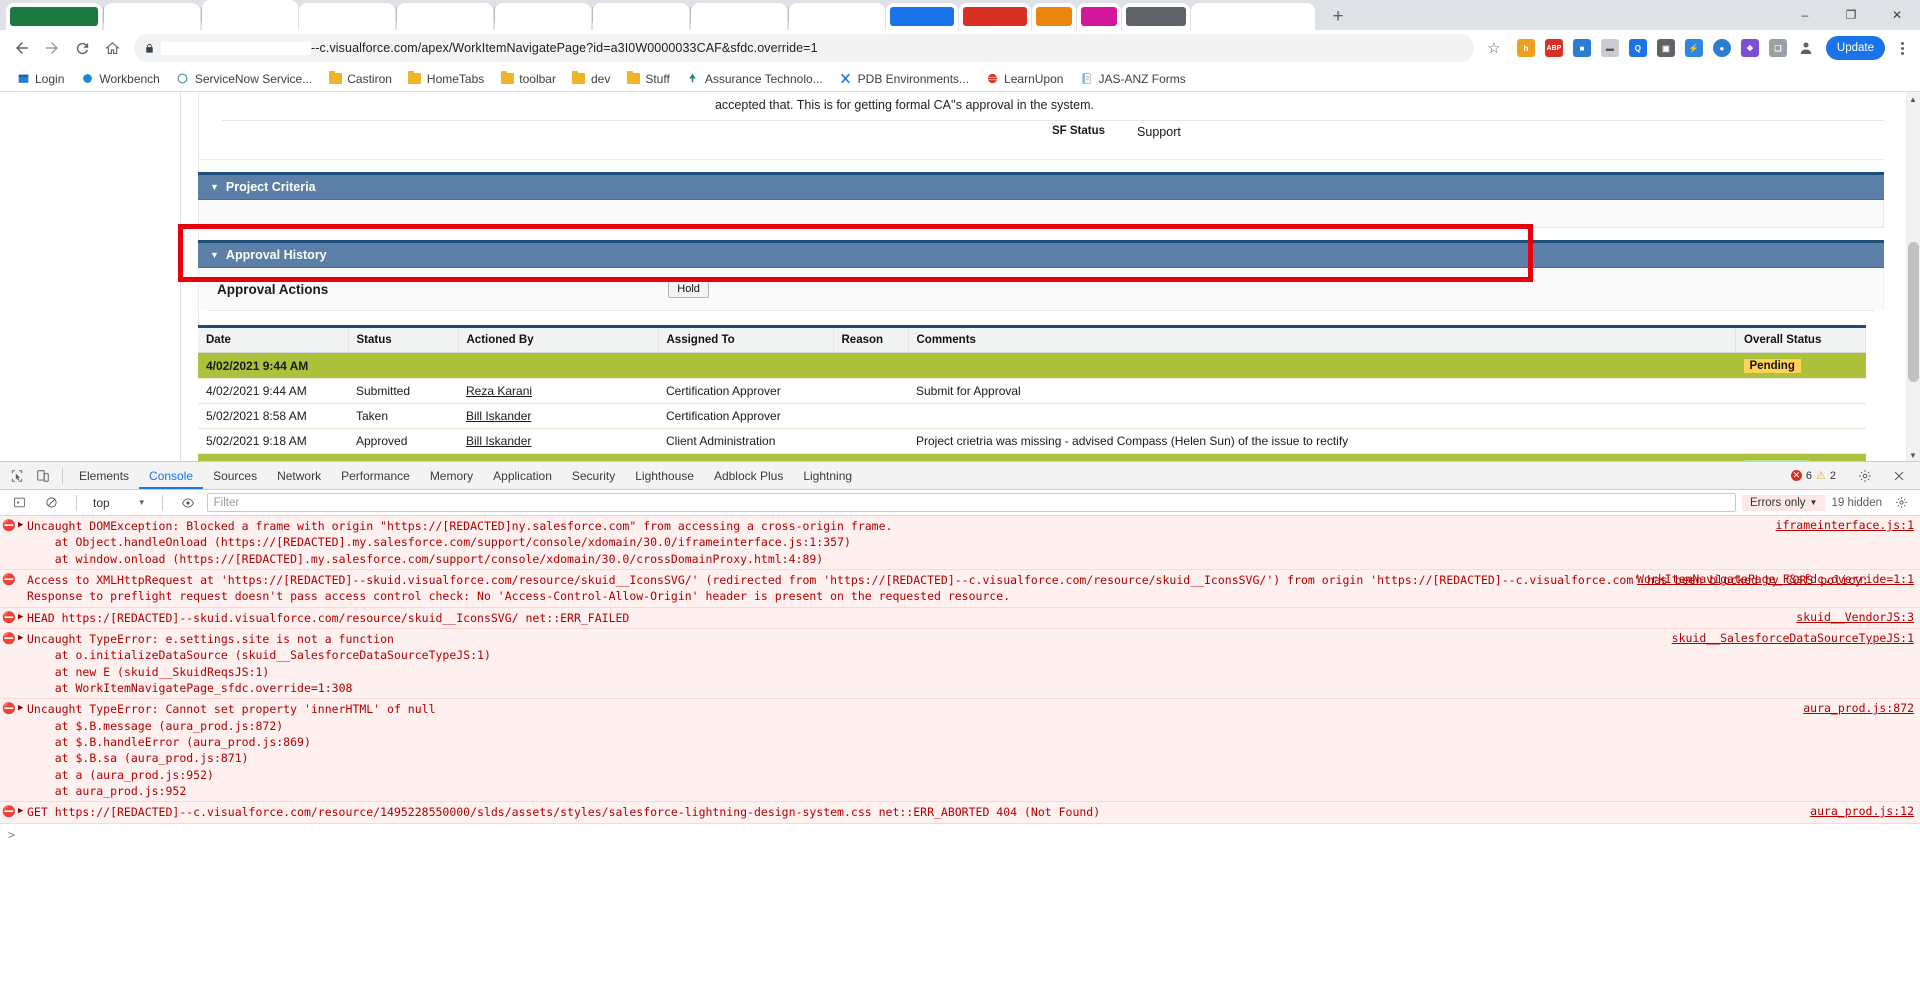  I want to click on close-button: ✕, so click(1897, 15).